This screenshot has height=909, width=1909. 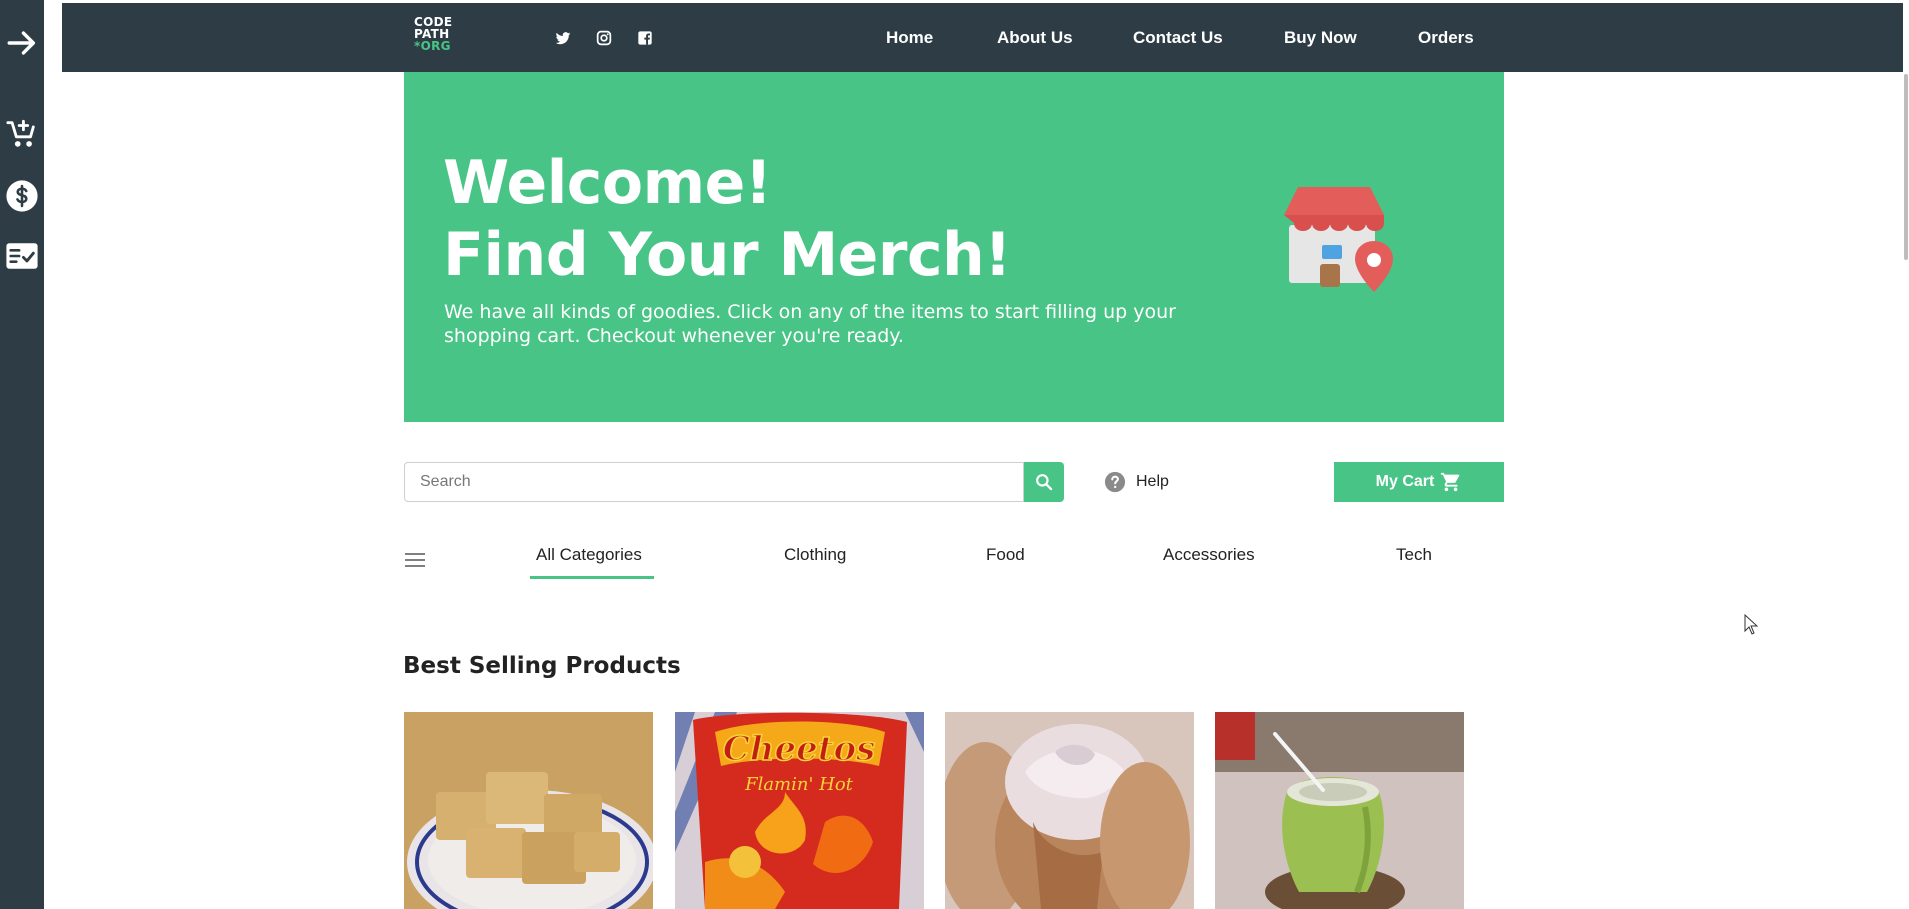 I want to click on nav-buy-now: Buy Now, so click(x=1320, y=38).